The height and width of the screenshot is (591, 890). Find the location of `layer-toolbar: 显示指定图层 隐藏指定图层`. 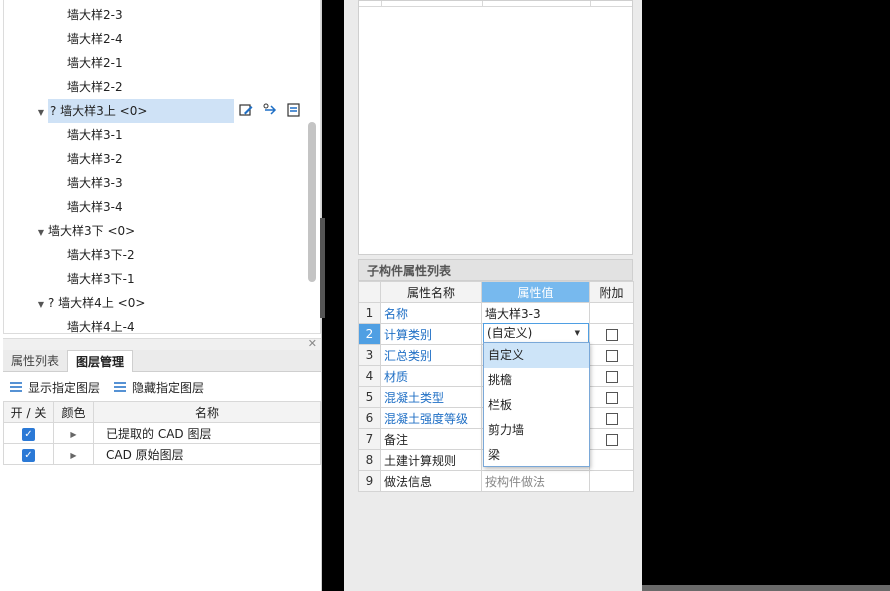

layer-toolbar: 显示指定图层 隐藏指定图层 is located at coordinates (106, 387).